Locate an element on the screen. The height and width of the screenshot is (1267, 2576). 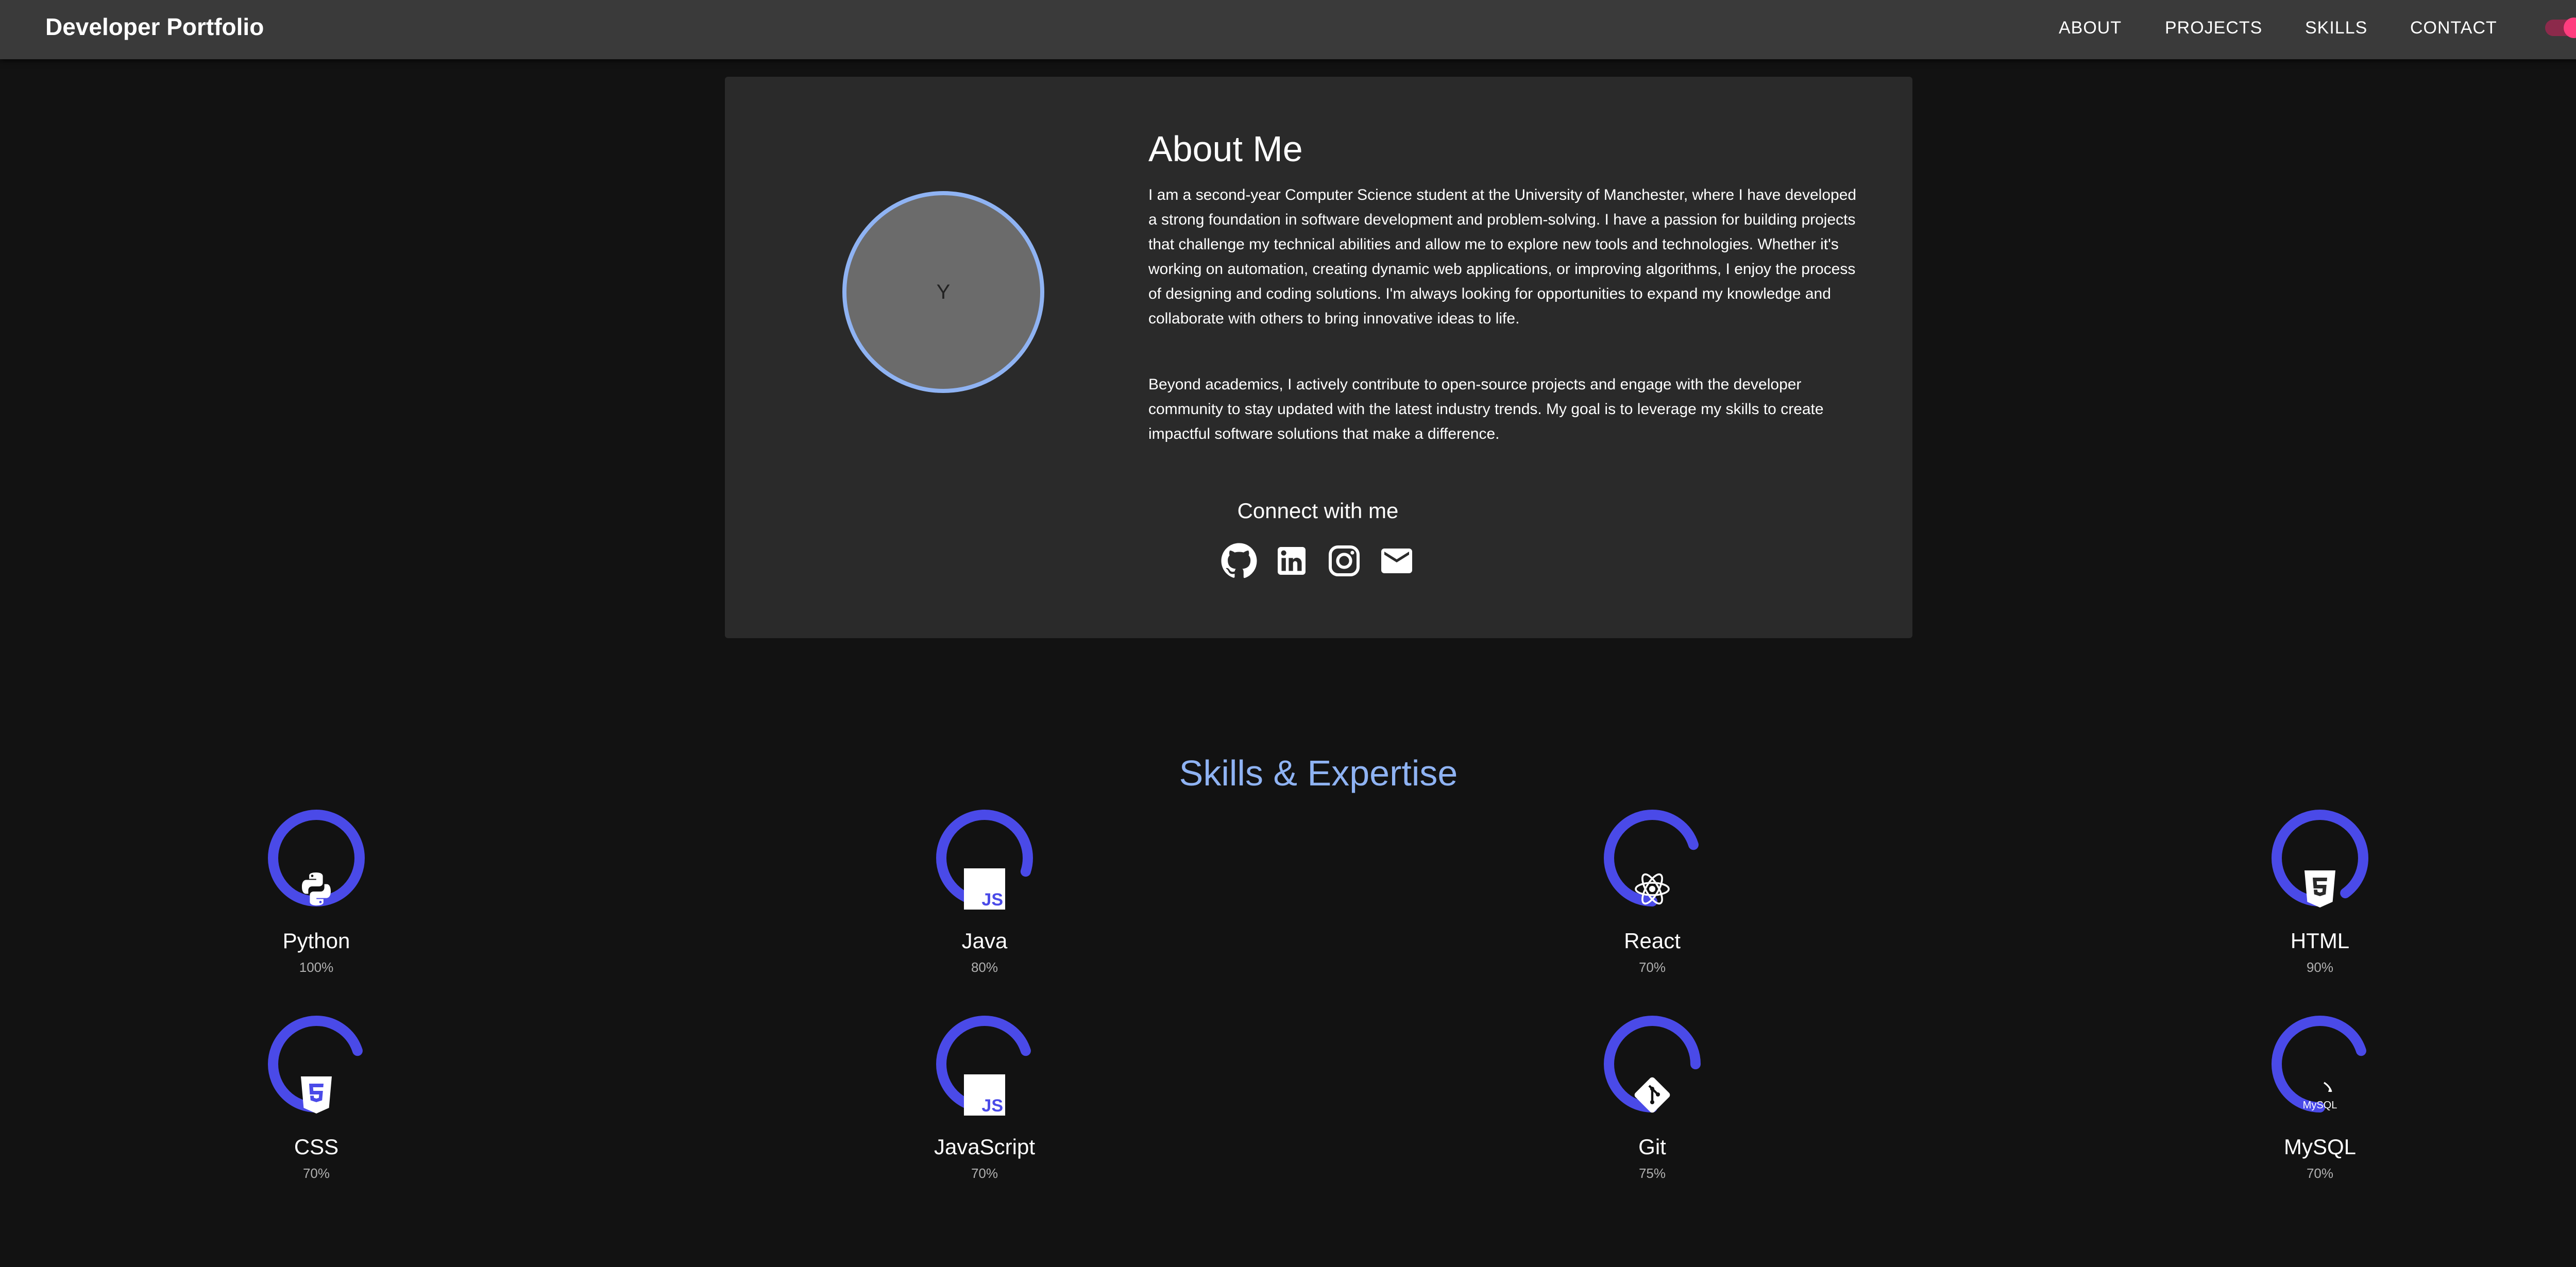
skill-java-card: JS Java 80% is located at coordinates (985, 894).